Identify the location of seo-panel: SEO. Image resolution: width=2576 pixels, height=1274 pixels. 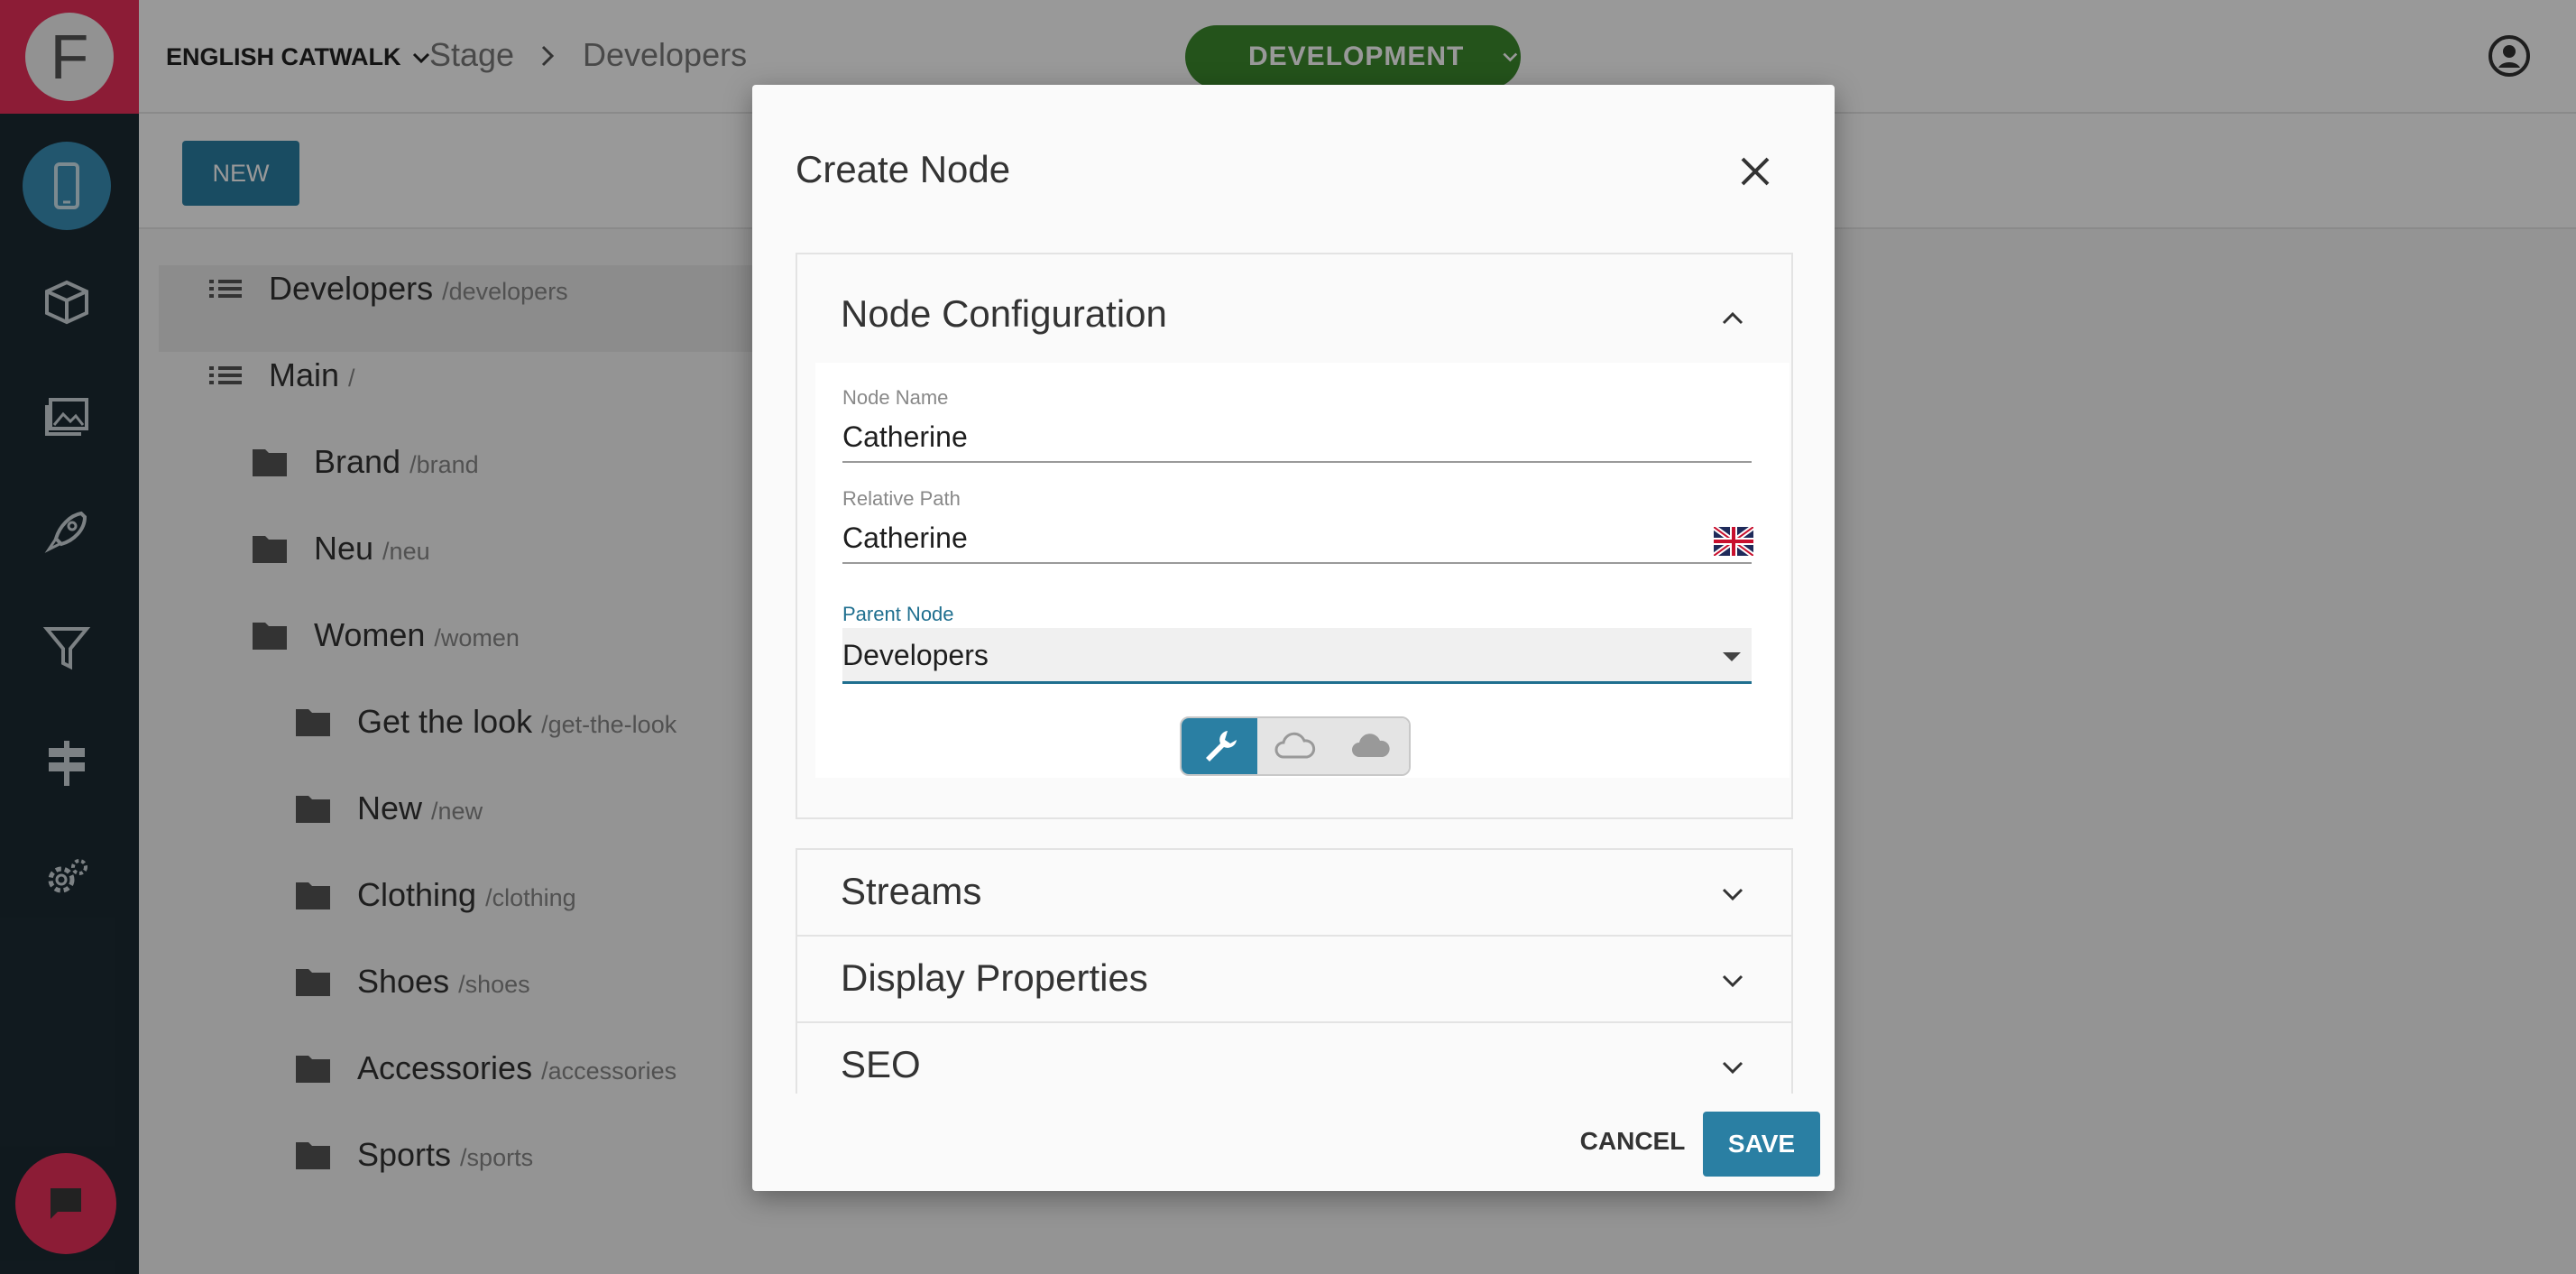
(1294, 1057).